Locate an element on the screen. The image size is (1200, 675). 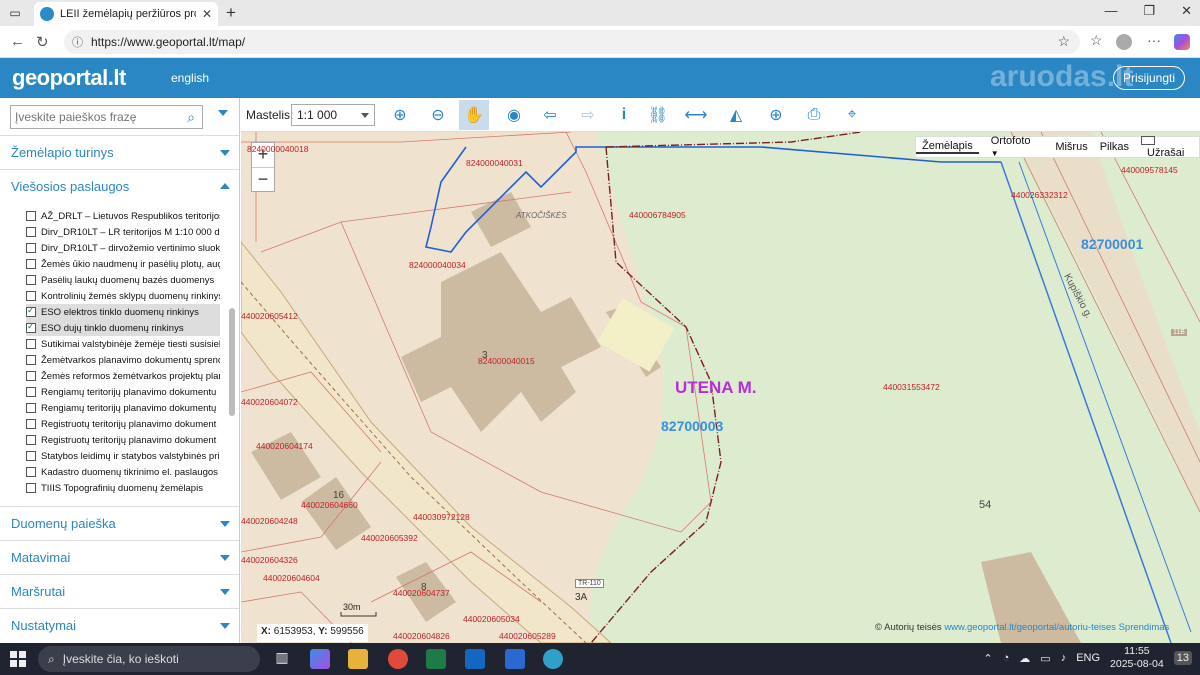
search-input is located at coordinates (95, 117).